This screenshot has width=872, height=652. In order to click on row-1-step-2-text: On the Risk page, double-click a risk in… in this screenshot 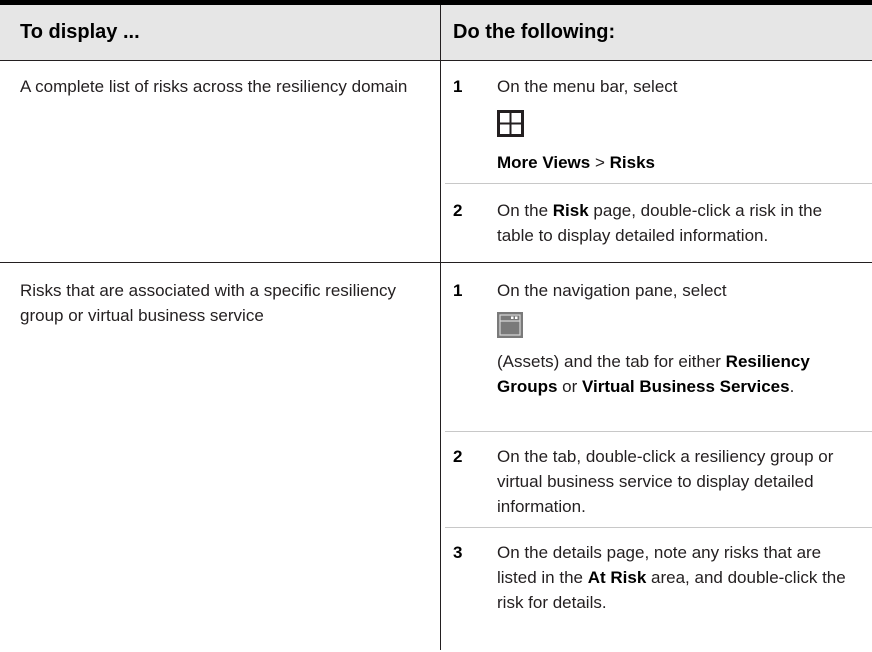, I will do `click(677, 223)`.